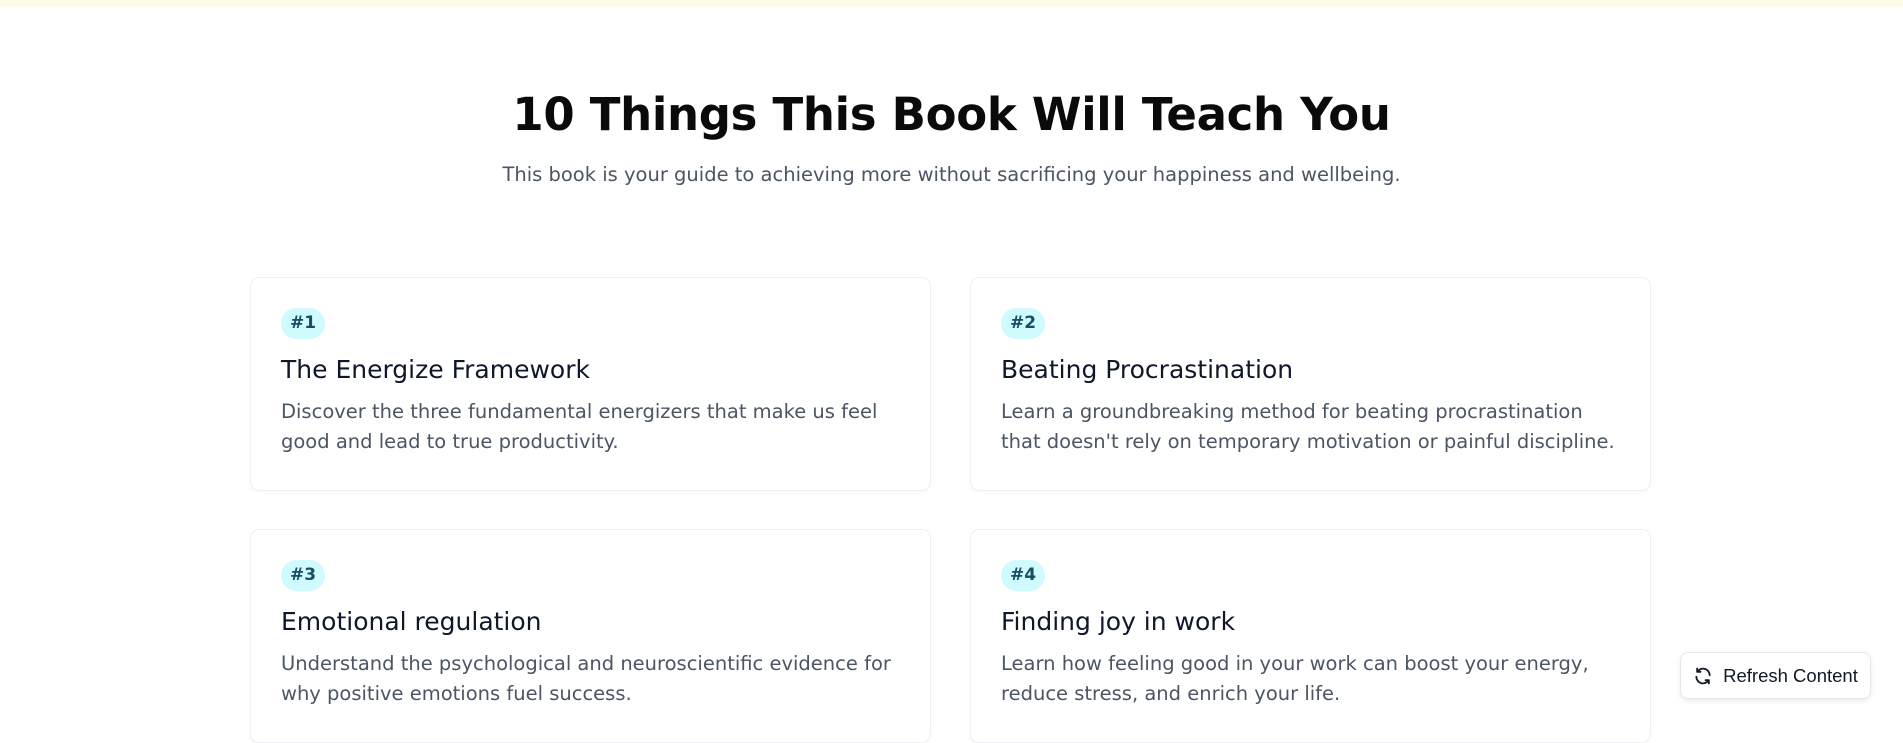 Image resolution: width=1903 pixels, height=743 pixels. Describe the element at coordinates (951, 114) in the screenshot. I see `page-title: 10 Things This Book Will Teach You` at that location.